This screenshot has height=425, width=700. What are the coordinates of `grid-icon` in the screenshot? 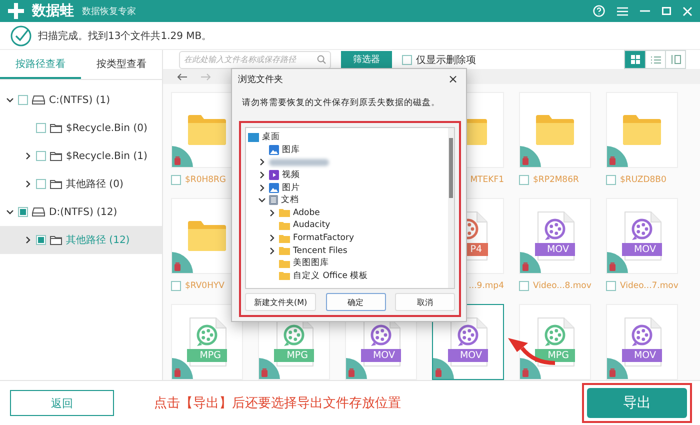 It's located at (635, 59).